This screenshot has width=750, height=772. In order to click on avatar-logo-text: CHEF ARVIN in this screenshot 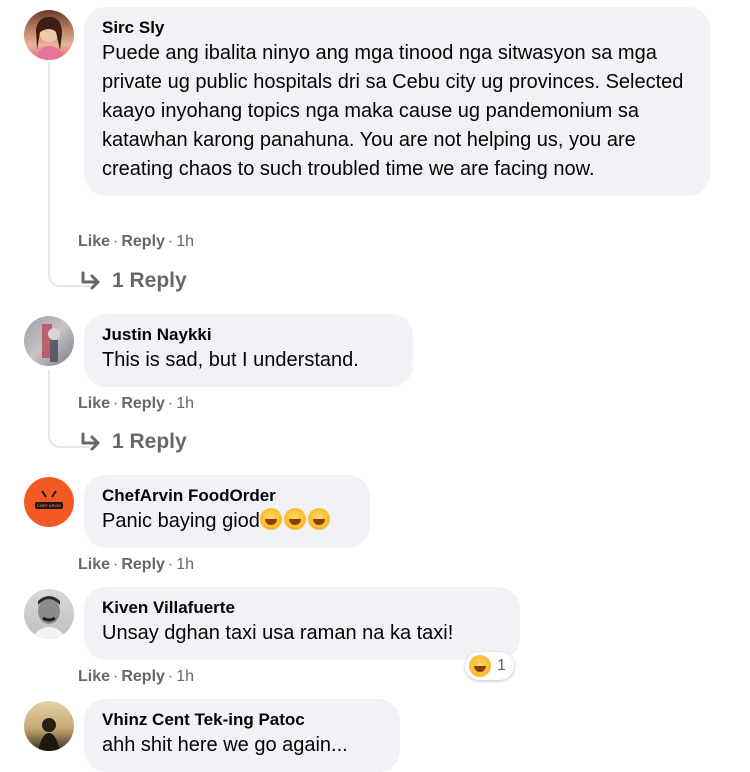, I will do `click(49, 505)`.